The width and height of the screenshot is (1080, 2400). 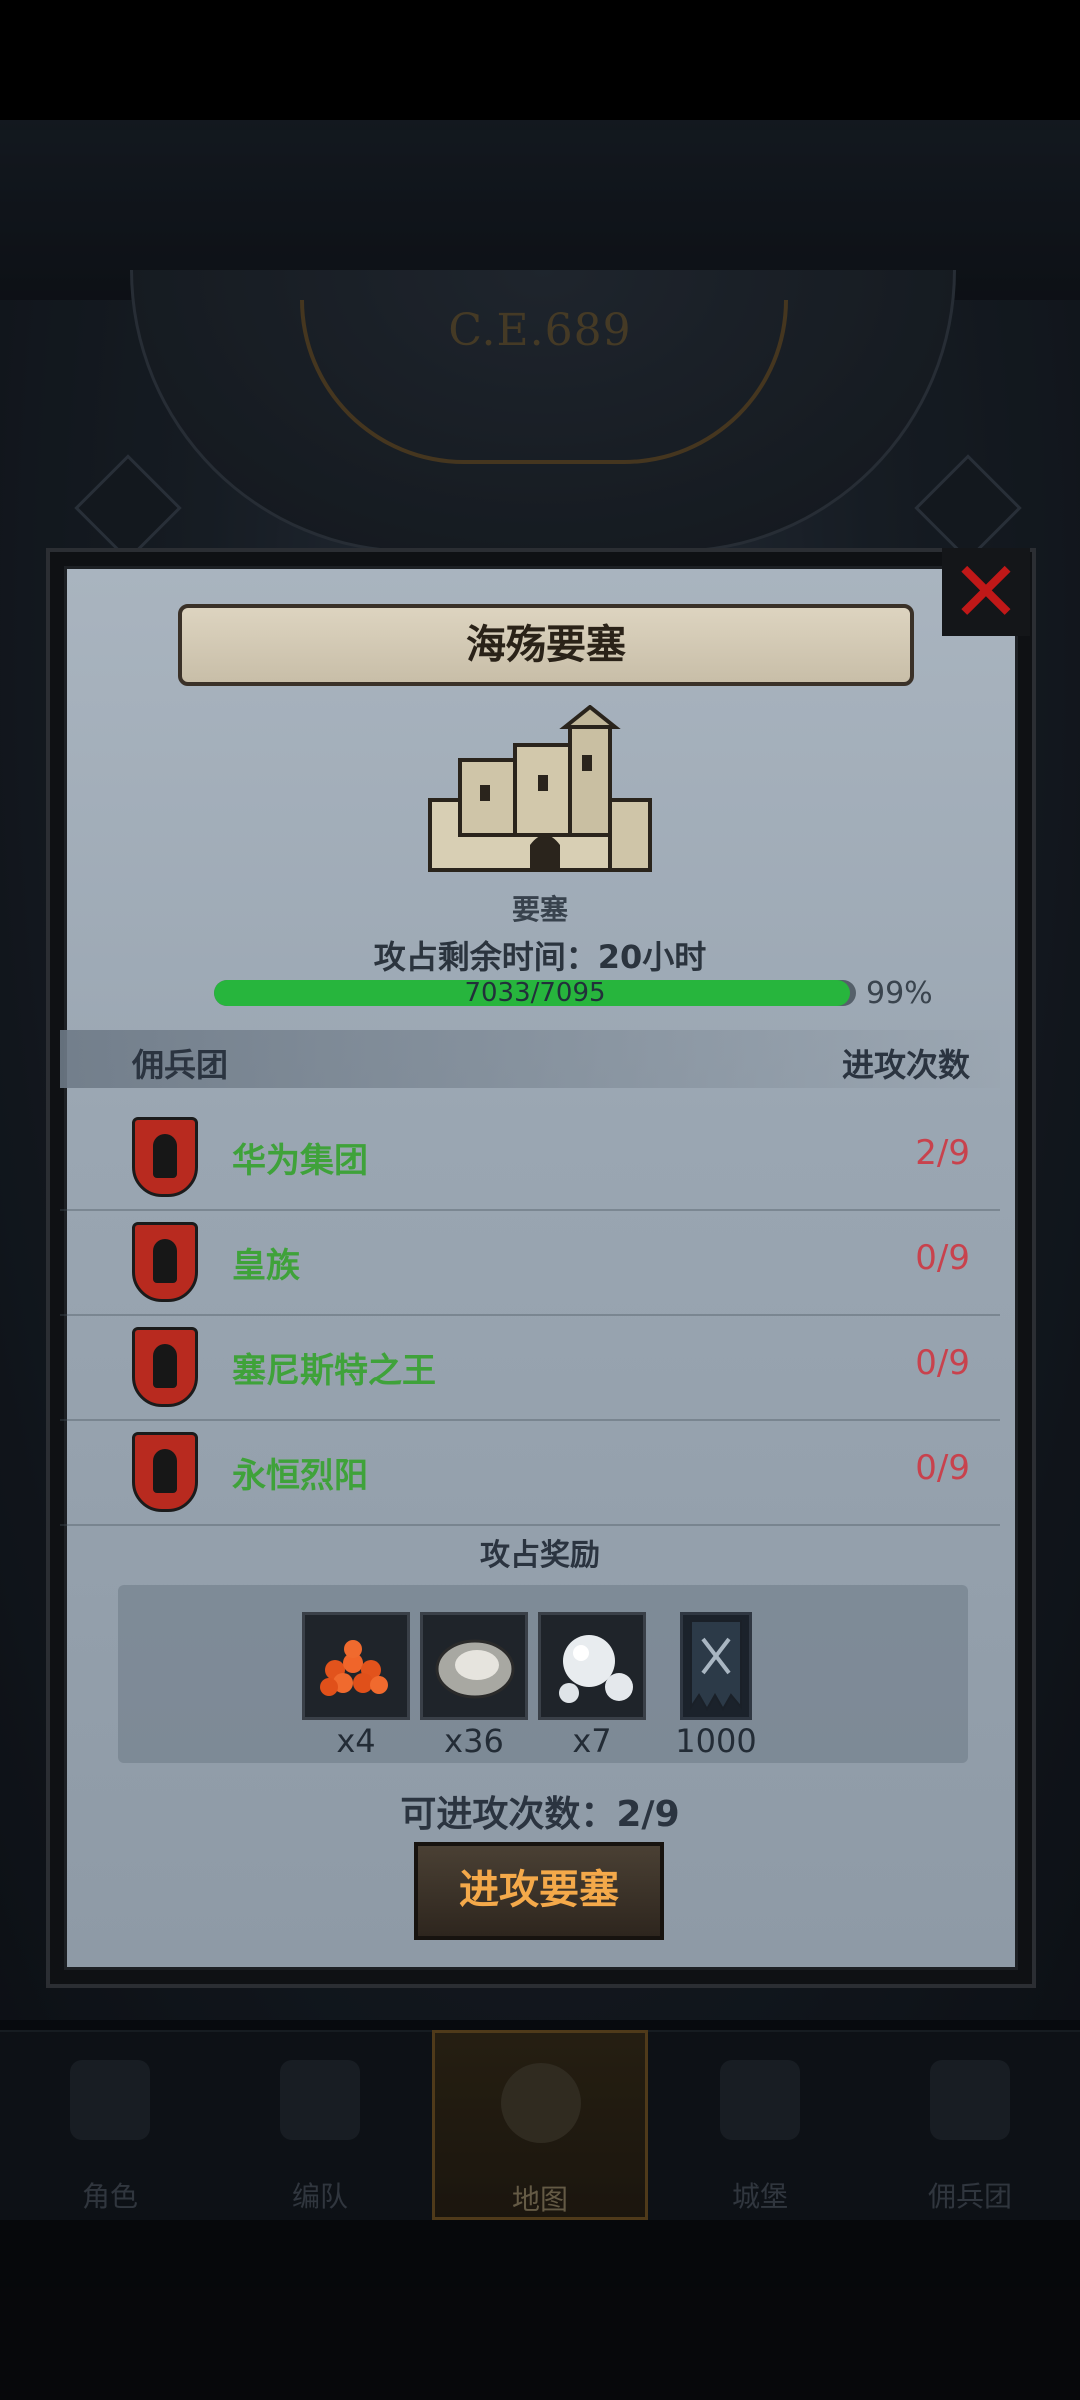 I want to click on fortress-icon, so click(x=540, y=788).